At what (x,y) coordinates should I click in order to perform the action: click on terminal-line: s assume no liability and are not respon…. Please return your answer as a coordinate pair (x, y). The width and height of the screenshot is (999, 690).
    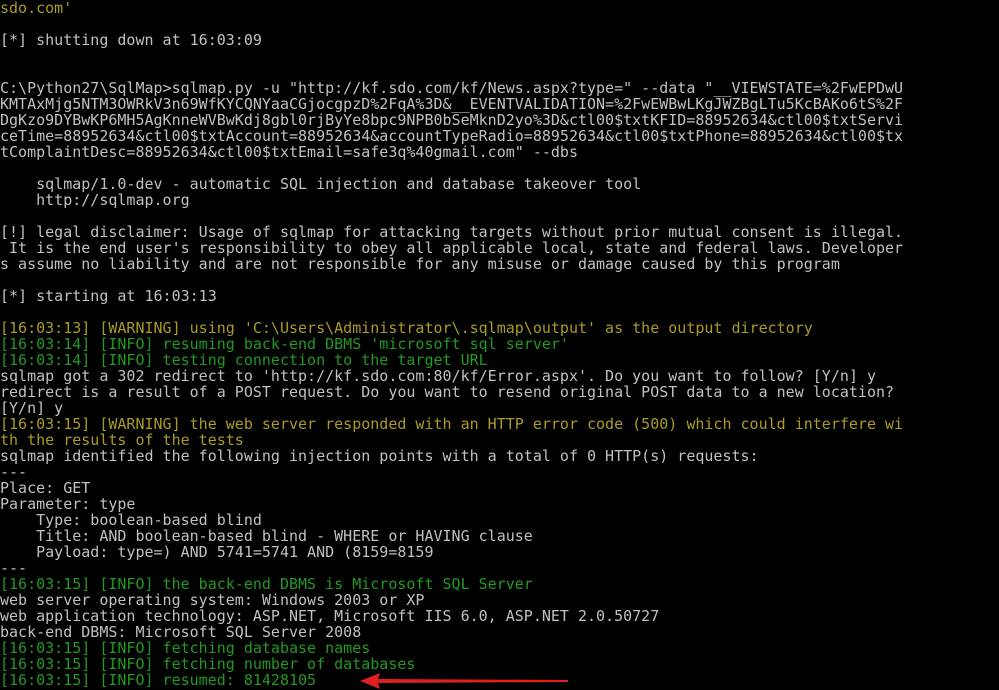
    Looking at the image, I should click on (420, 264).